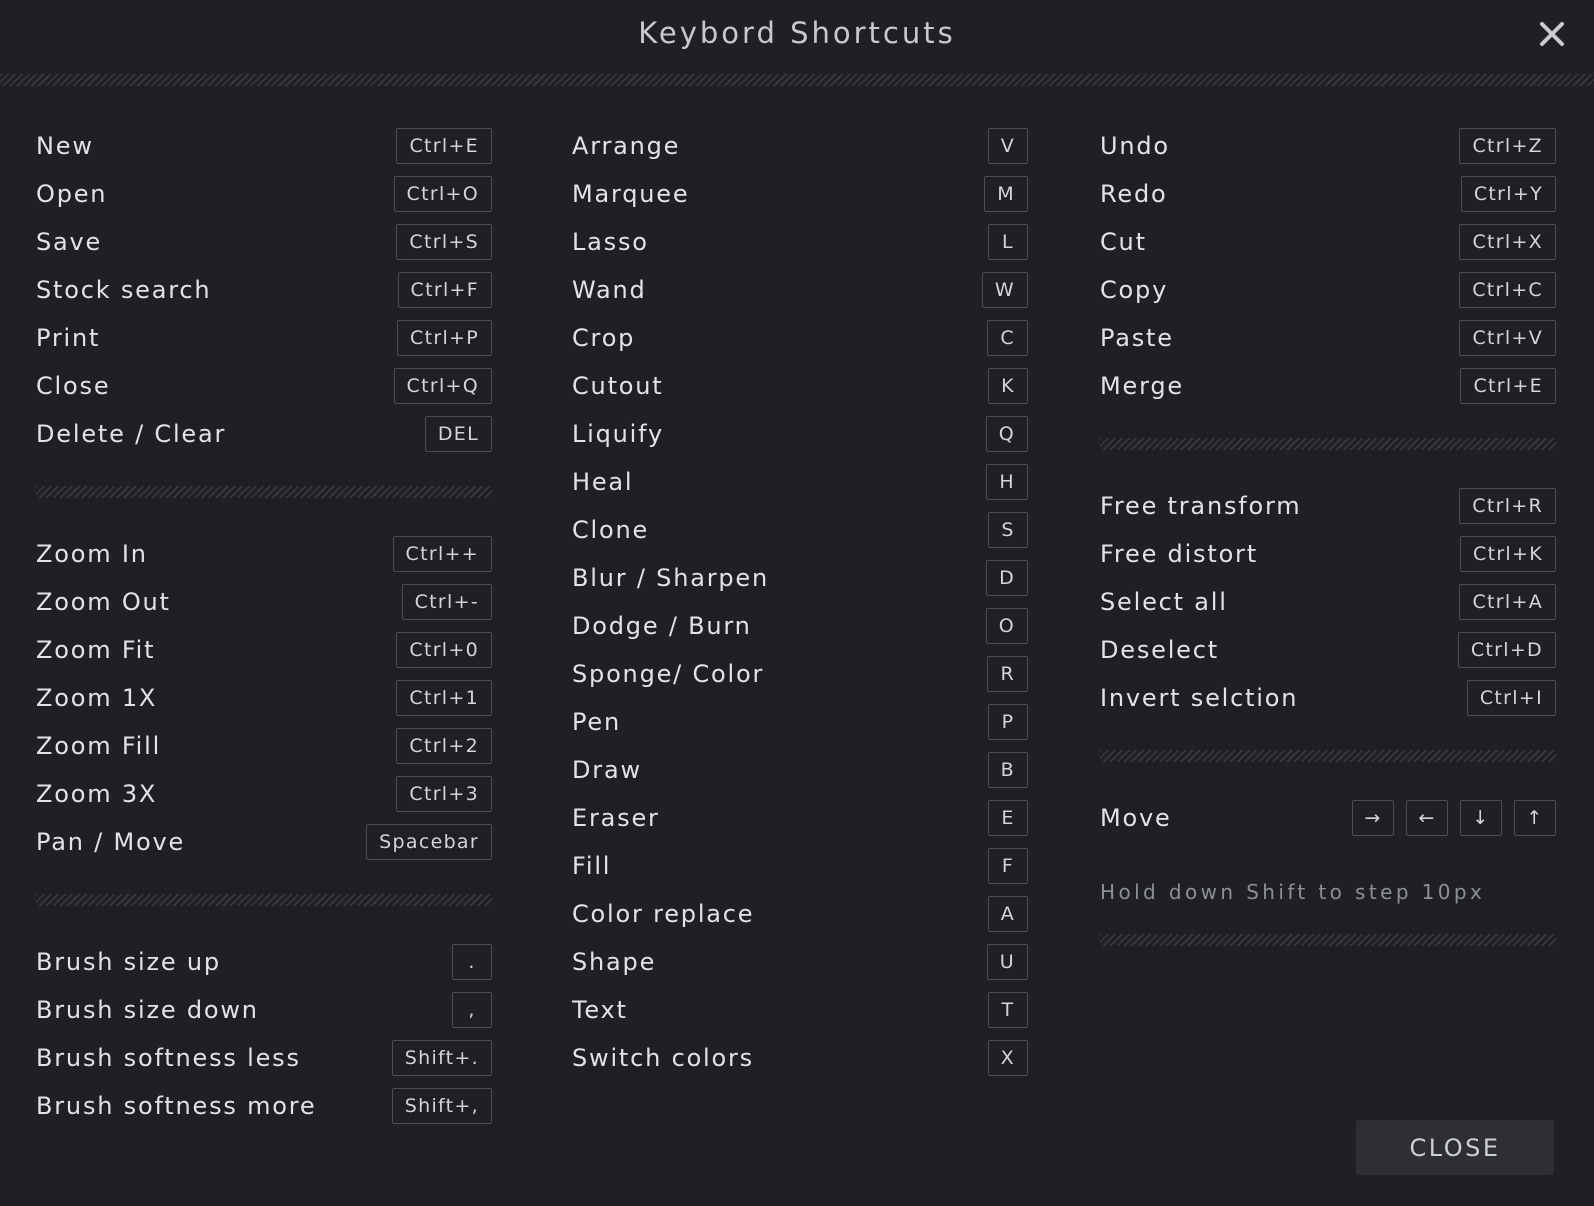 The image size is (1594, 1206). I want to click on shortcut-key: DEL, so click(458, 434).